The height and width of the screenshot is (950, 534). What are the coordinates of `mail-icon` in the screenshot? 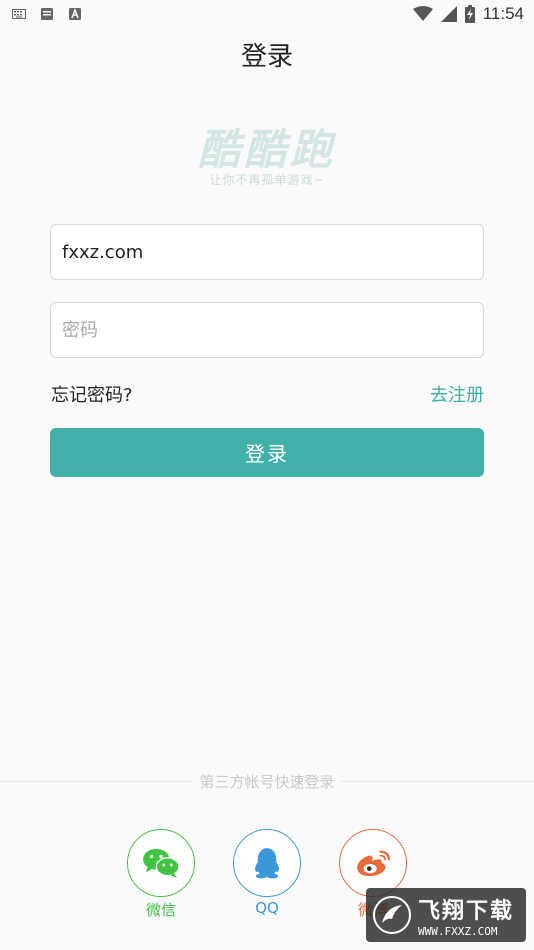 It's located at (47, 14).